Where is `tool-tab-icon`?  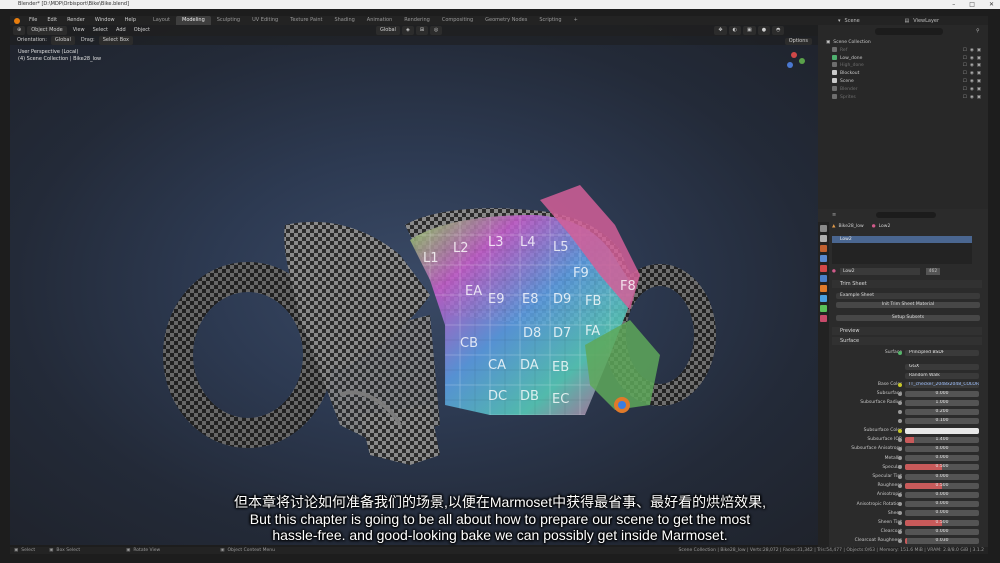
tool-tab-icon is located at coordinates (823, 228).